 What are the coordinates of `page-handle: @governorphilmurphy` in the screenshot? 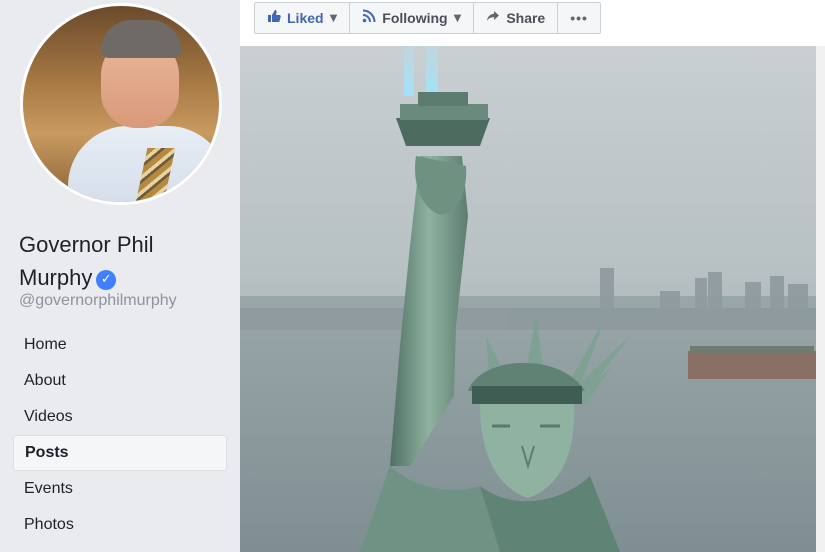 It's located at (98, 301).